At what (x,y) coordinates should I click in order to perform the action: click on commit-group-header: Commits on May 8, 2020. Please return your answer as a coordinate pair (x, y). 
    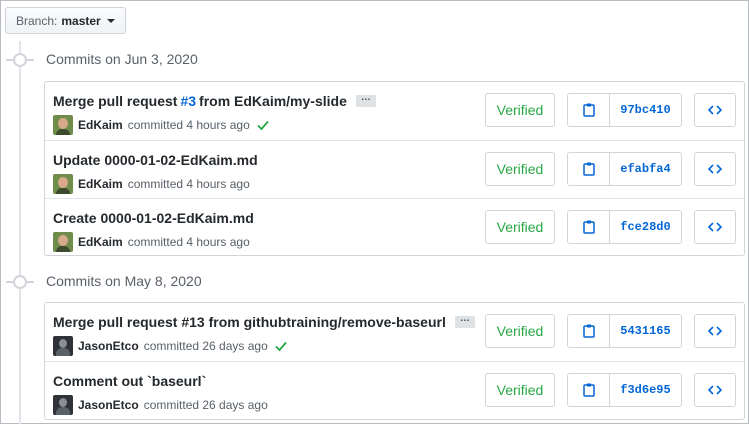
    Looking at the image, I should click on (375, 282).